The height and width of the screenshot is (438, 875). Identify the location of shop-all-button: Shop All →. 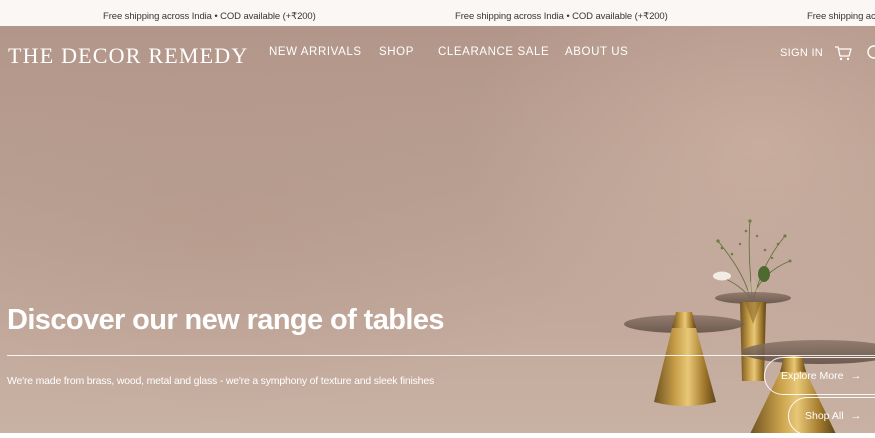
(831, 415).